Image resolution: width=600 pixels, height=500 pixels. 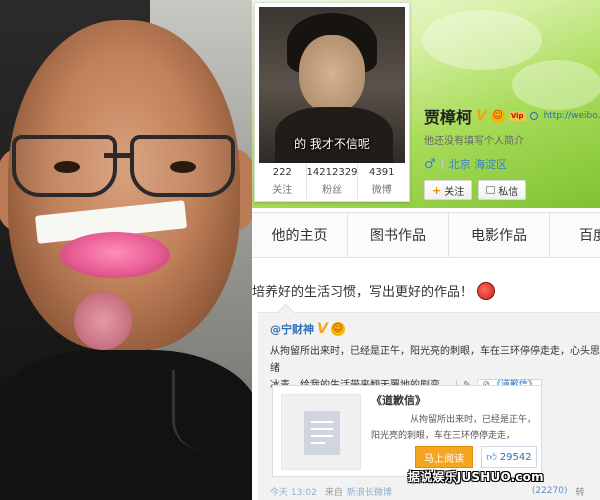 What do you see at coordinates (517, 116) in the screenshot?
I see `vip-badge: Vip` at bounding box center [517, 116].